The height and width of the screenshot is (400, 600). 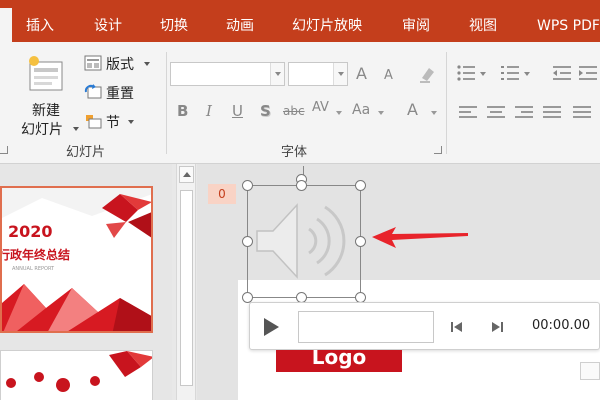 What do you see at coordinates (227, 74) in the screenshot?
I see `font-name-combo` at bounding box center [227, 74].